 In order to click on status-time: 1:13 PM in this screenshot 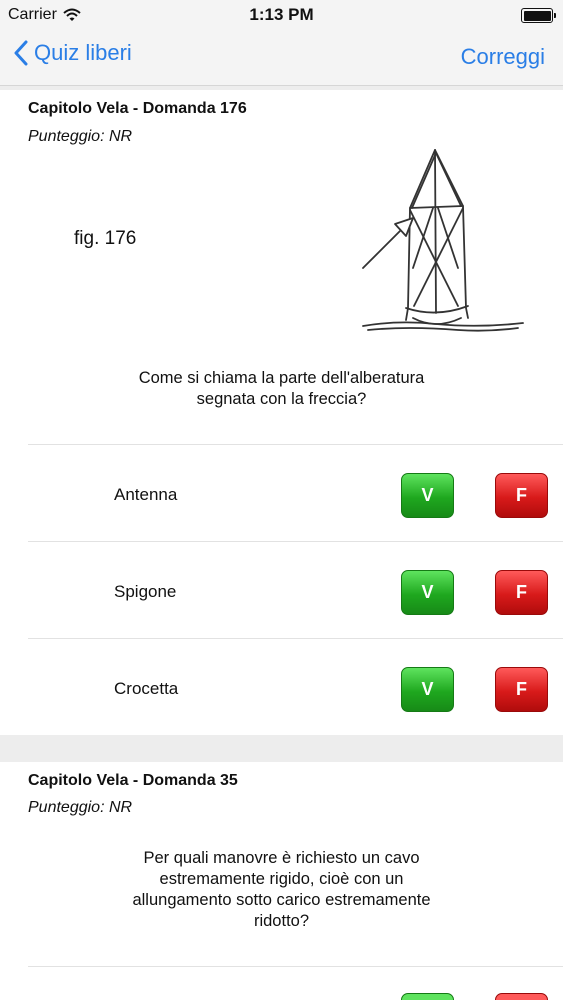, I will do `click(281, 14)`.